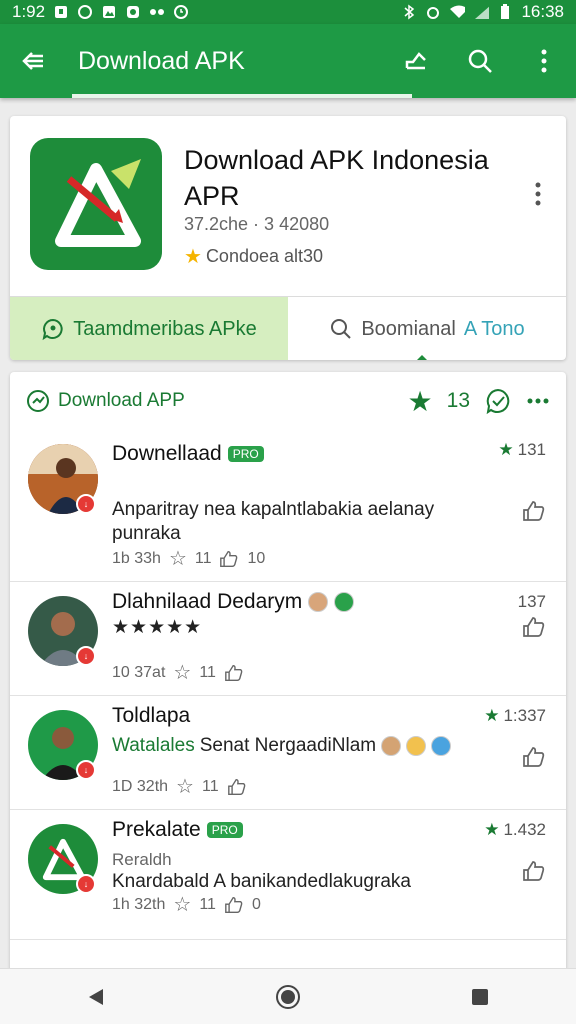  I want to click on image-icon, so click(109, 12).